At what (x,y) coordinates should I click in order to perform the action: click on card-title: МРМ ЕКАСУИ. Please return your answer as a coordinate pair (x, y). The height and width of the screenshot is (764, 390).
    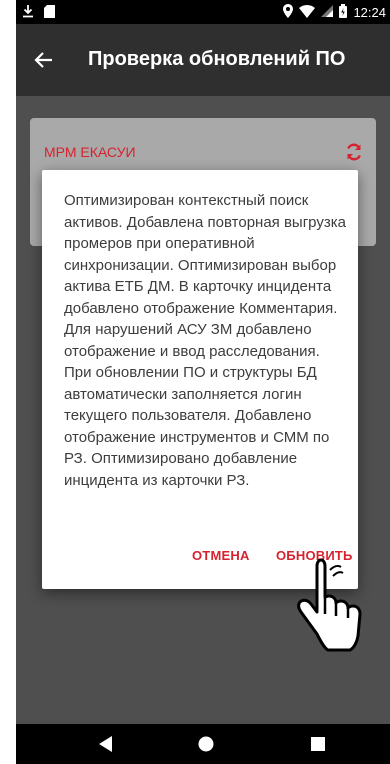
    Looking at the image, I should click on (90, 152).